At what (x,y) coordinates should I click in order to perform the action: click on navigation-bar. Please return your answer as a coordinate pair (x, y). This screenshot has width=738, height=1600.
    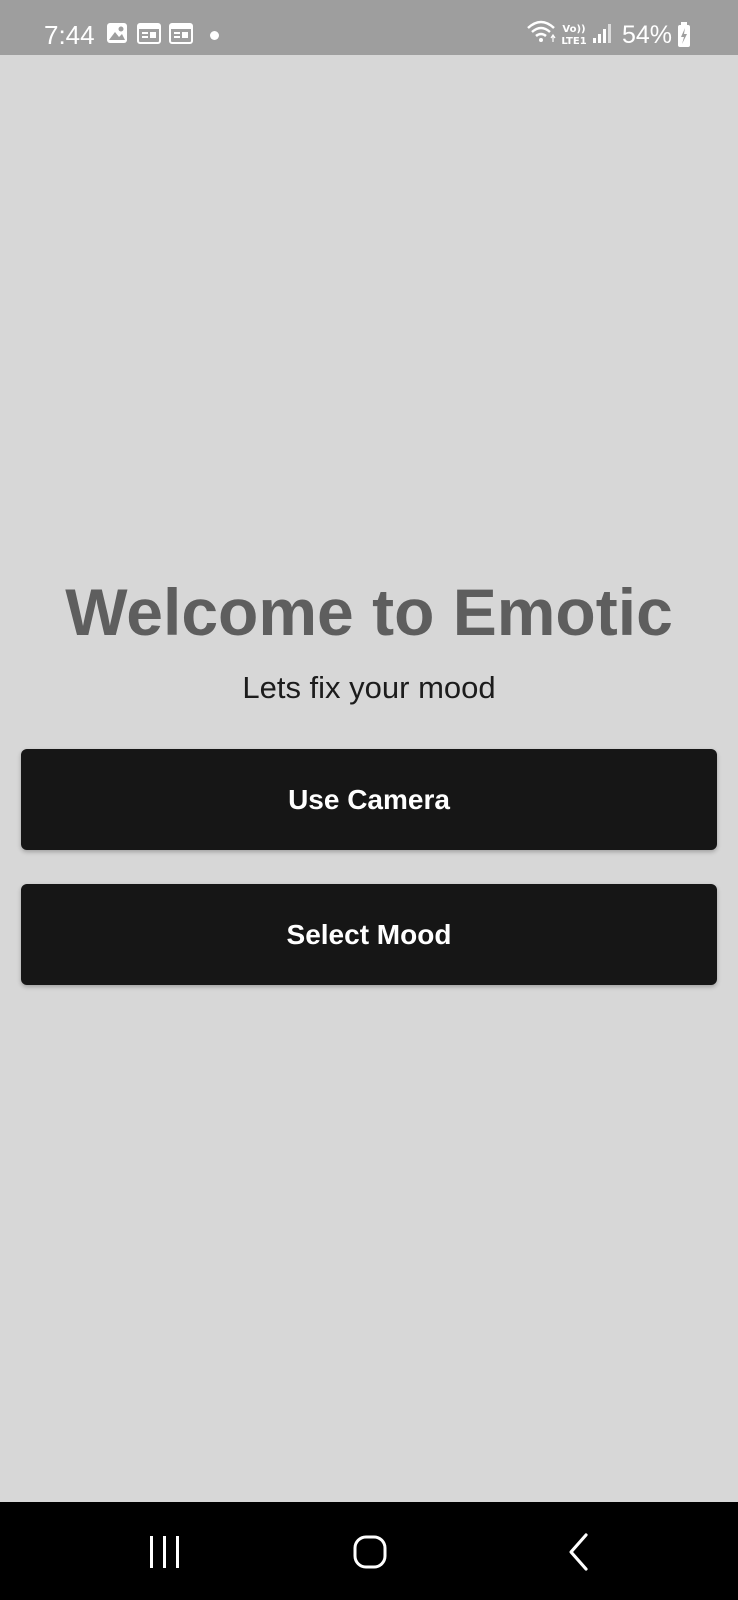
    Looking at the image, I should click on (369, 1551).